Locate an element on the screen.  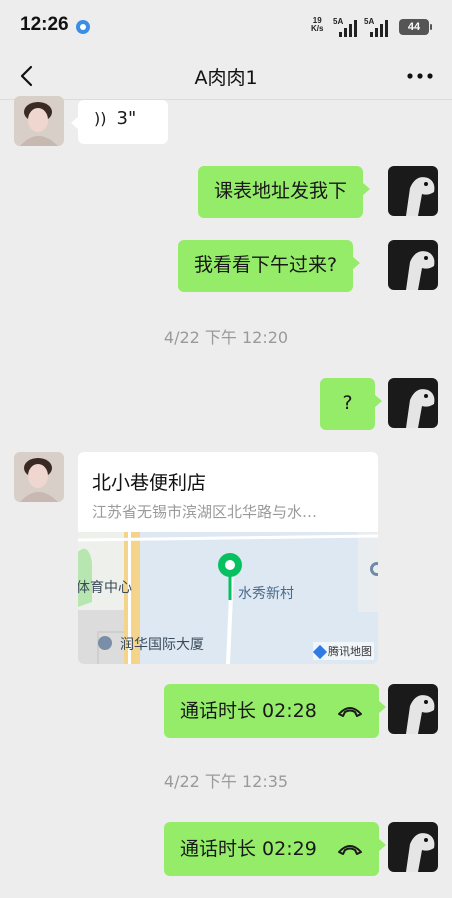
building-icon is located at coordinates (105, 643).